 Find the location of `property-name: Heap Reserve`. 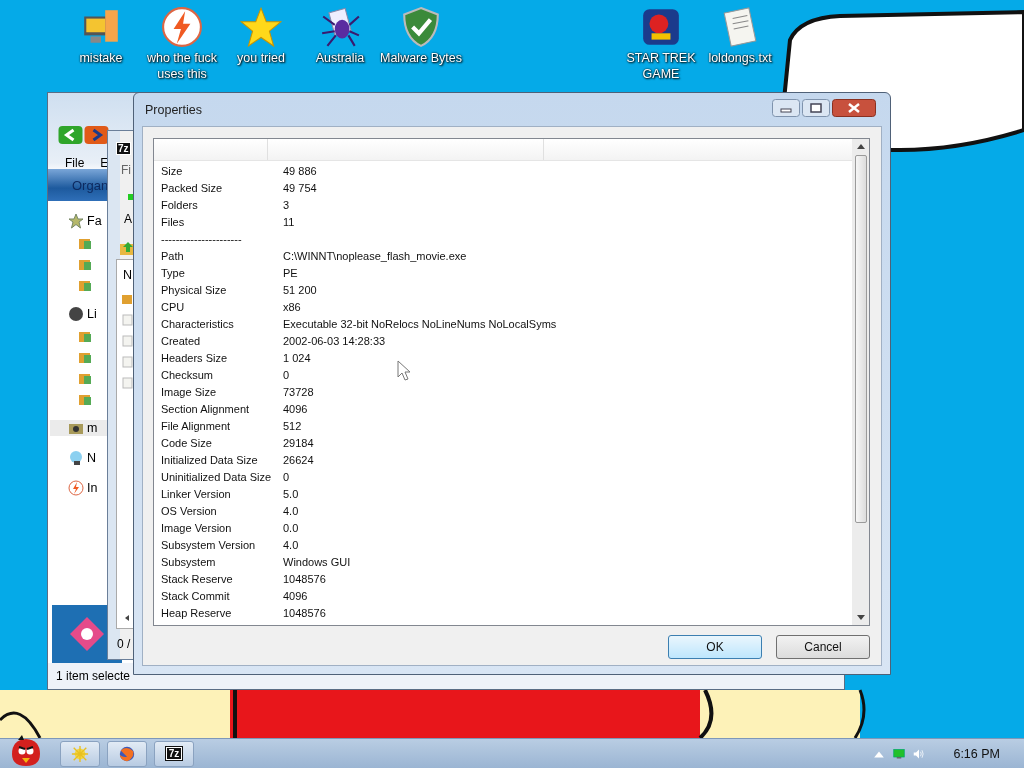

property-name: Heap Reserve is located at coordinates (197, 613).